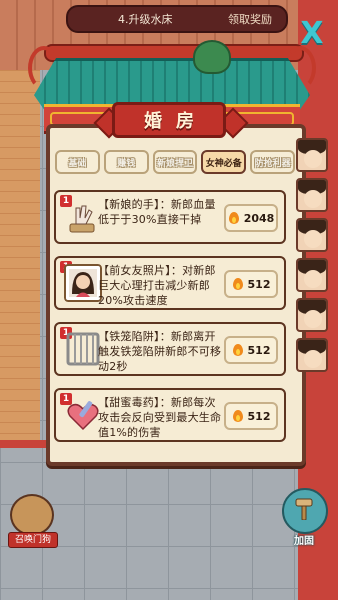  What do you see at coordinates (83, 283) in the screenshot?
I see `photo-icon` at bounding box center [83, 283].